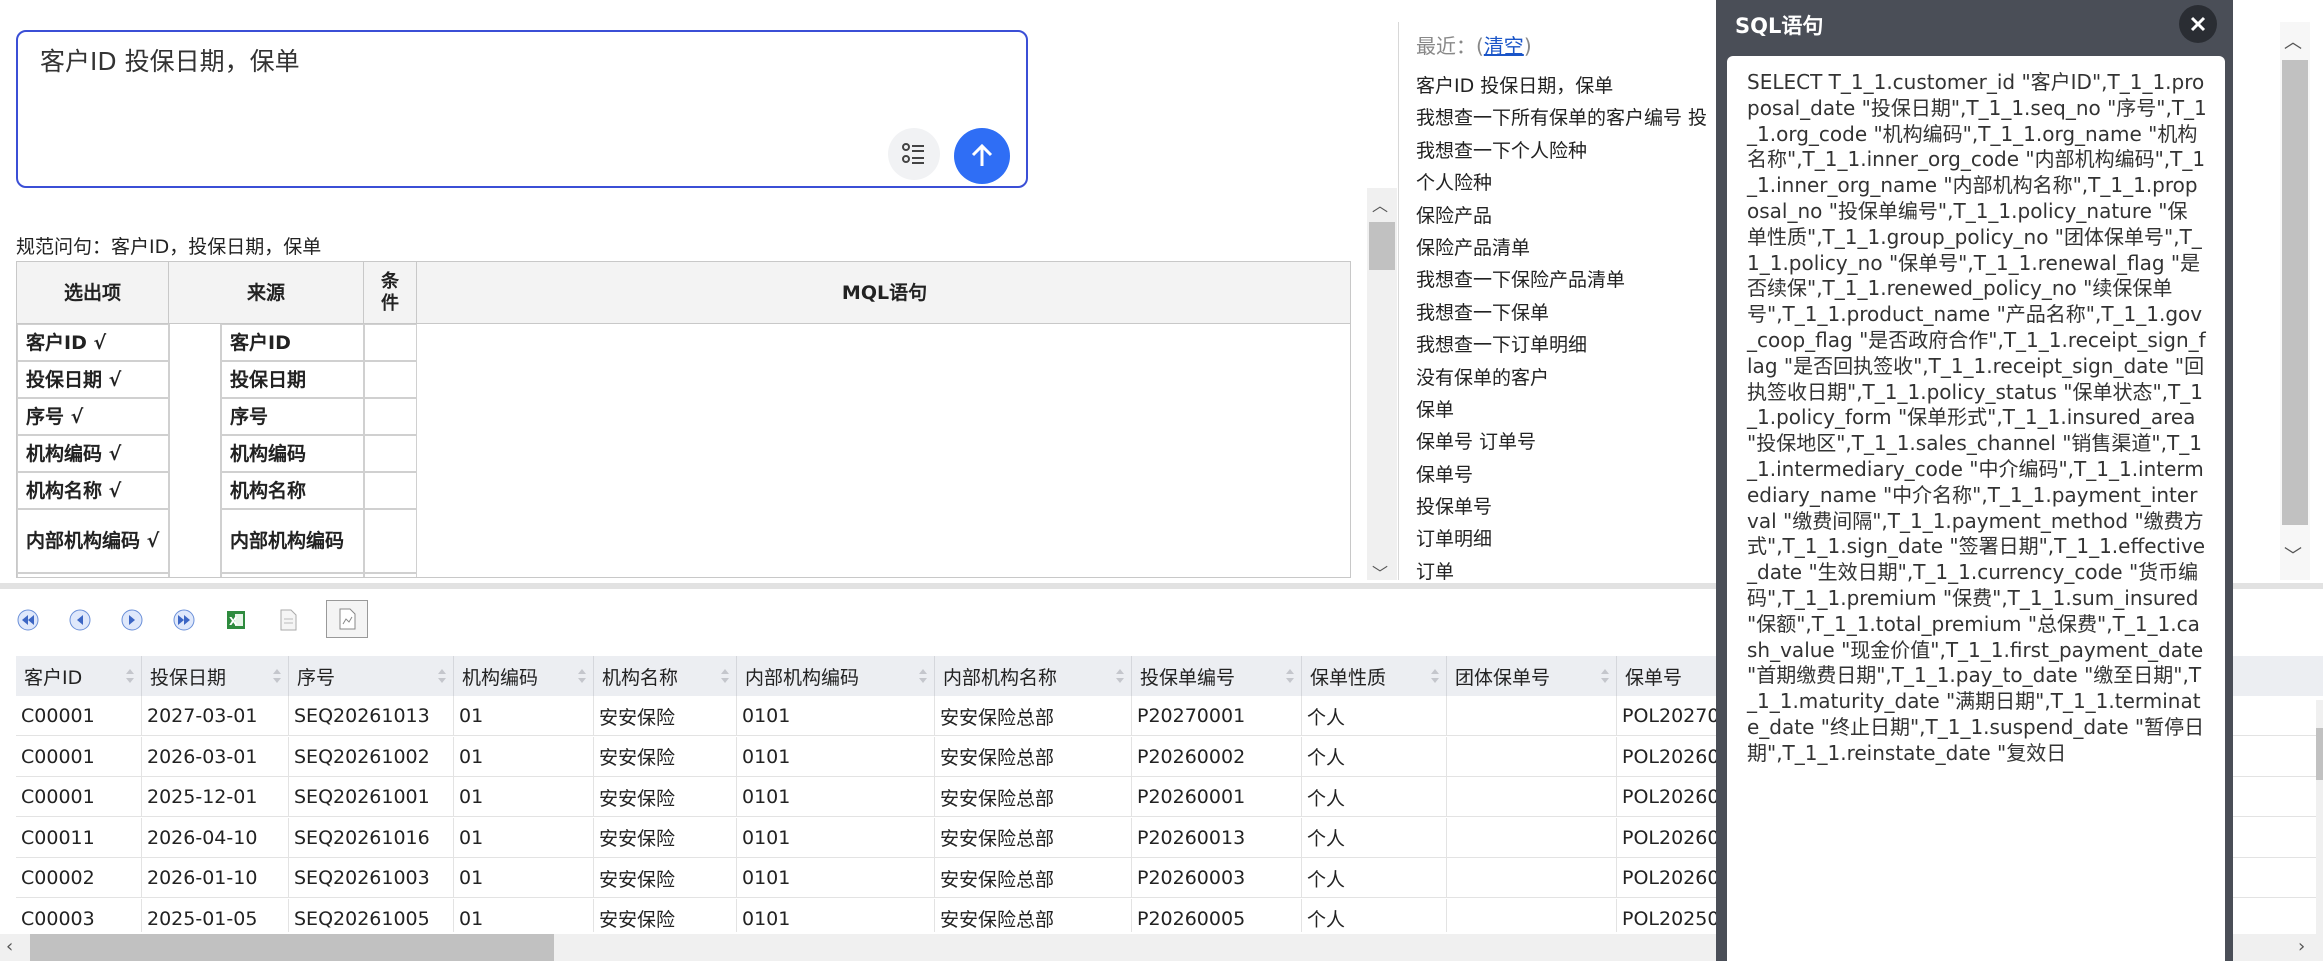 Image resolution: width=2323 pixels, height=961 pixels. Describe the element at coordinates (53, 677) in the screenshot. I see `grid-column-label: 客户ID` at that location.